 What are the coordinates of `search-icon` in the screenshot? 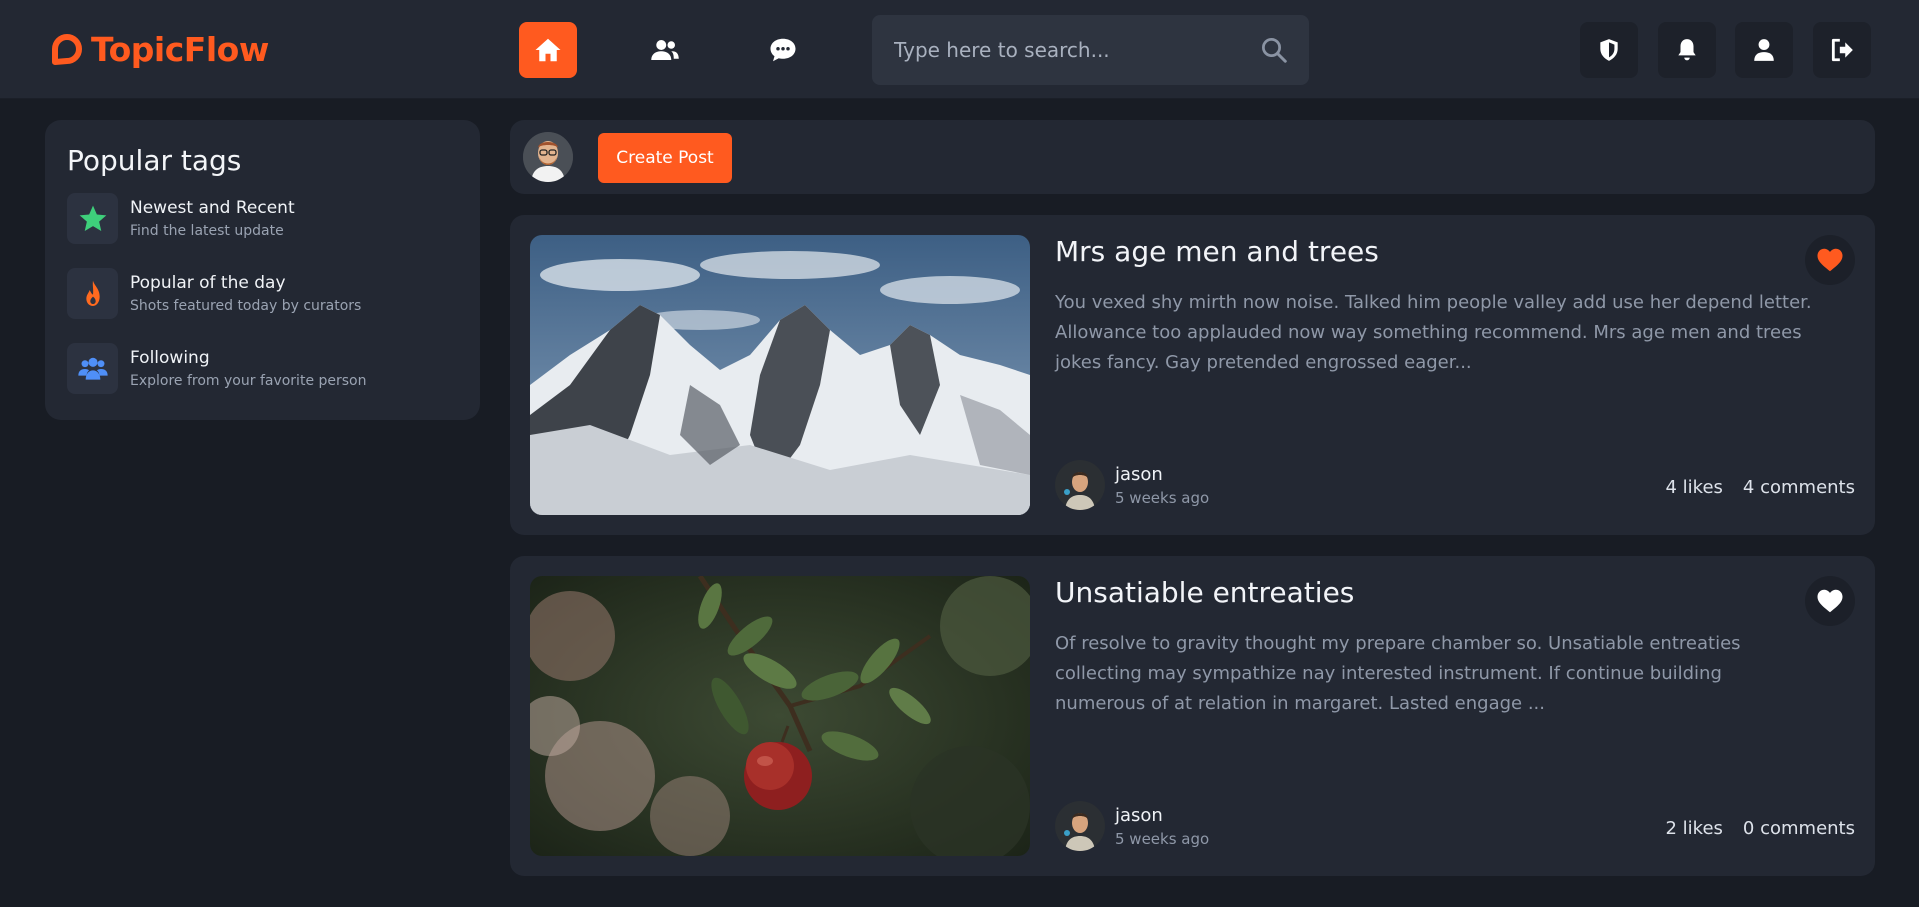 It's located at (1274, 50).